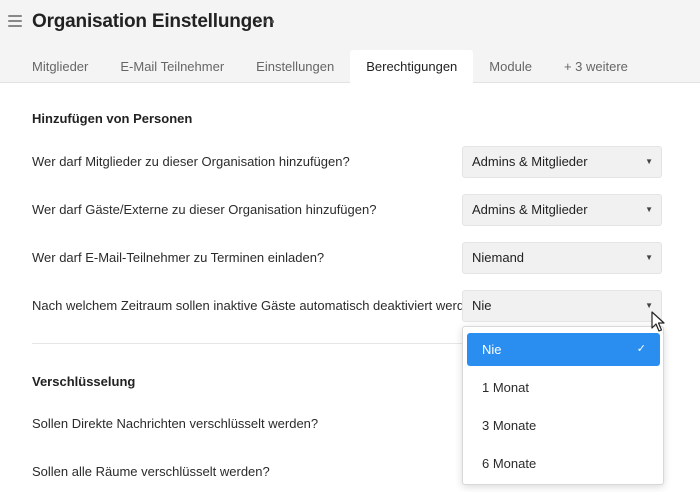  I want to click on dropdown-option-3-monate: 3 Monate, so click(563, 425).